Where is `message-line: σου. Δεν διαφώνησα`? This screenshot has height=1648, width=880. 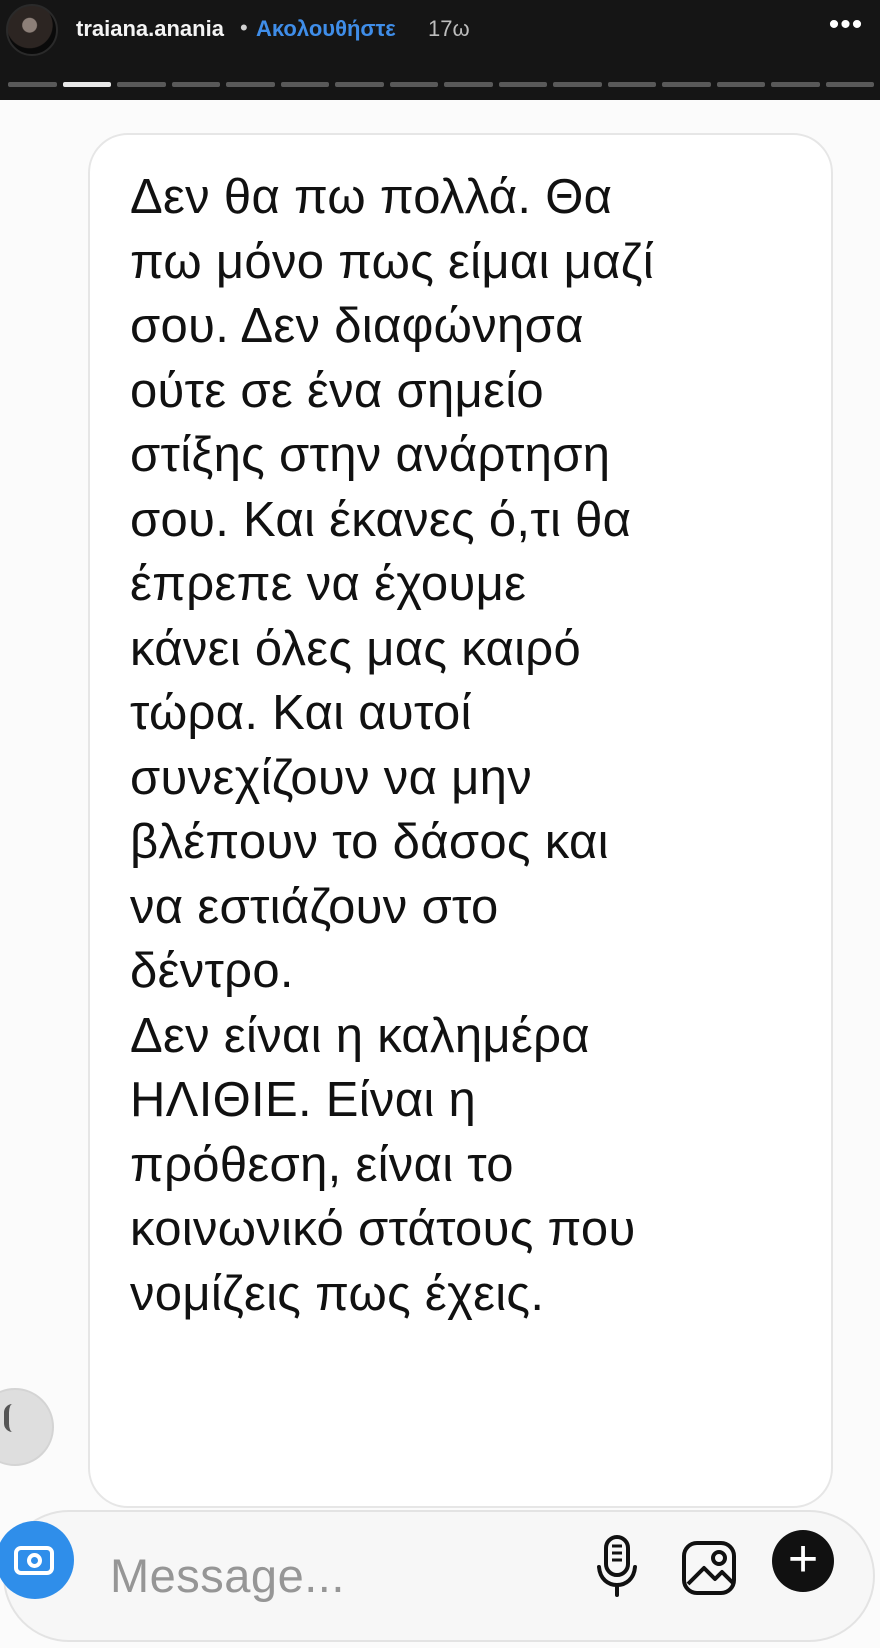 message-line: σου. Δεν διαφώνησα is located at coordinates (357, 326).